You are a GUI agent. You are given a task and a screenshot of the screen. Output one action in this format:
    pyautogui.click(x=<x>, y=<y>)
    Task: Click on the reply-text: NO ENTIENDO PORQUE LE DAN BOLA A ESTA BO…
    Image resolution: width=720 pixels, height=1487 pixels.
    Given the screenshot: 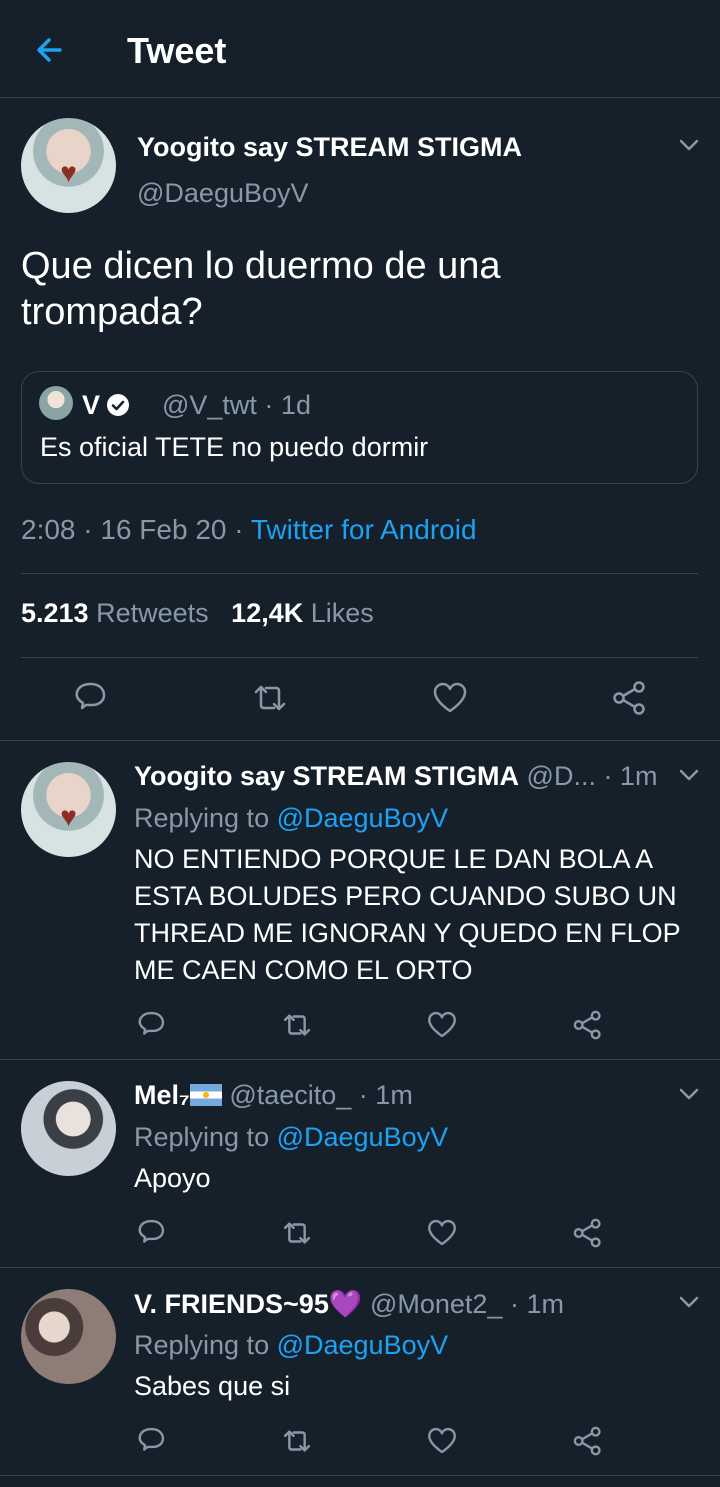 What is the action you would take?
    pyautogui.click(x=407, y=914)
    